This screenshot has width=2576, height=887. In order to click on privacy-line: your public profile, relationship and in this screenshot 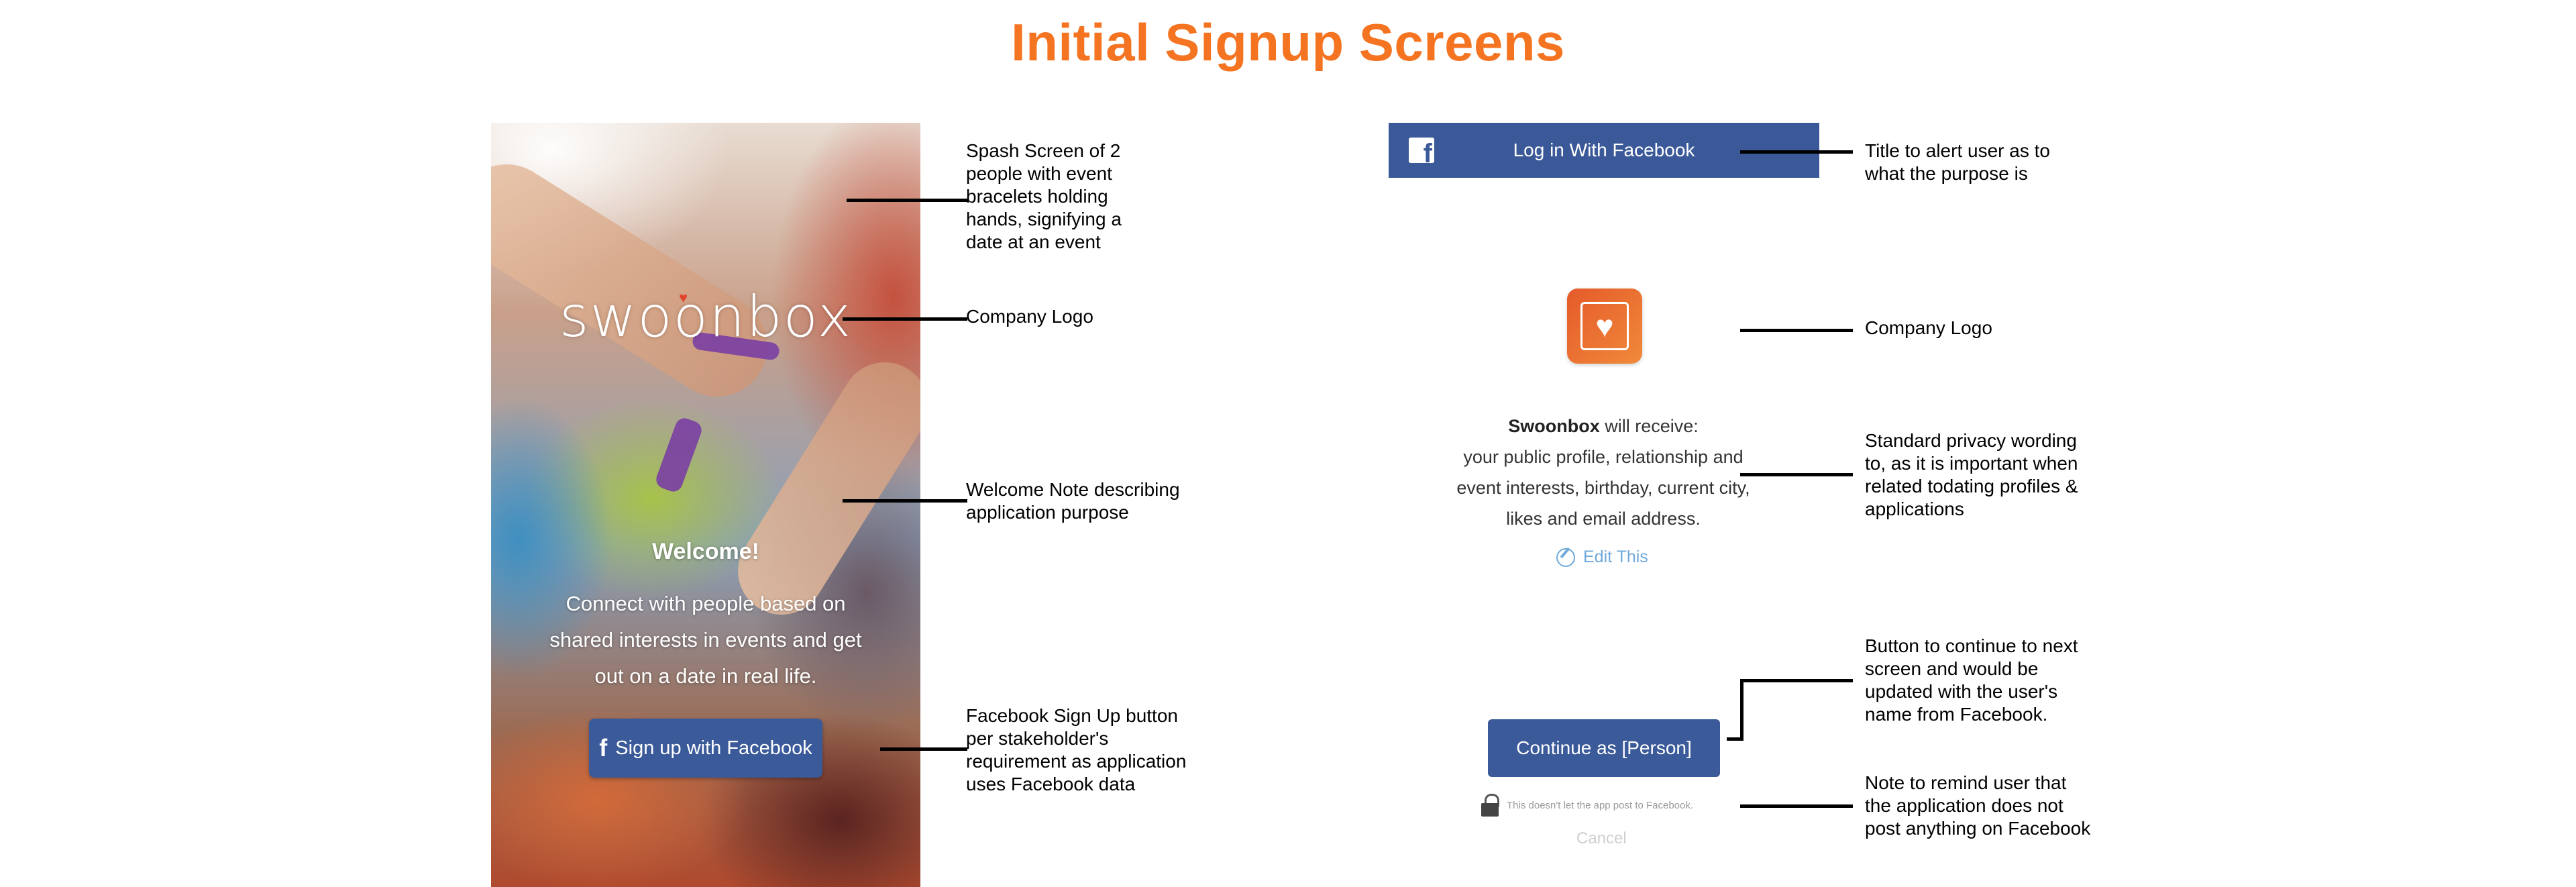, I will do `click(1603, 457)`.